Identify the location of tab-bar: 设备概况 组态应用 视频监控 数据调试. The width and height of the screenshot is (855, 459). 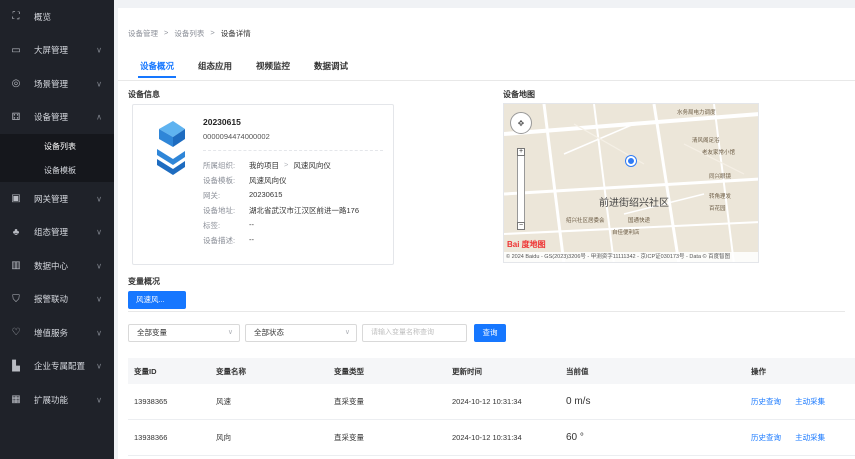
(244, 70).